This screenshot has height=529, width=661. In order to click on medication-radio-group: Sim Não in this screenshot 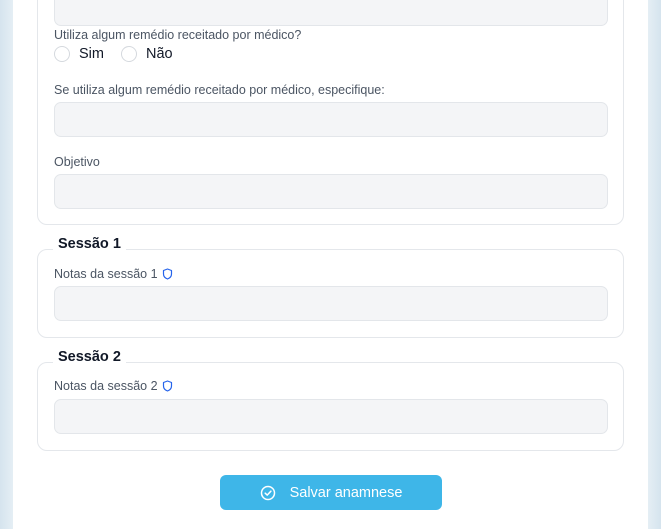, I will do `click(122, 54)`.